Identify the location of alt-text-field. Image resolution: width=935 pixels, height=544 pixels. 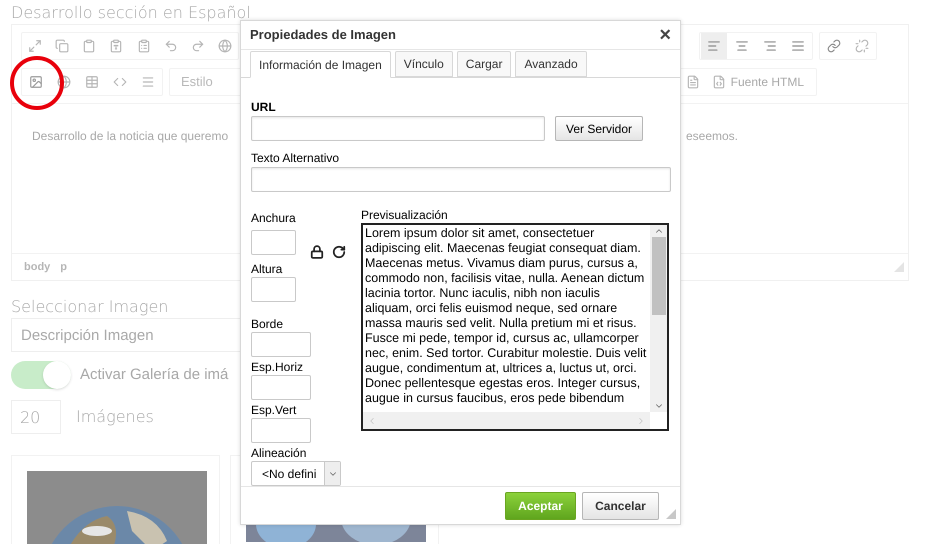
(461, 179).